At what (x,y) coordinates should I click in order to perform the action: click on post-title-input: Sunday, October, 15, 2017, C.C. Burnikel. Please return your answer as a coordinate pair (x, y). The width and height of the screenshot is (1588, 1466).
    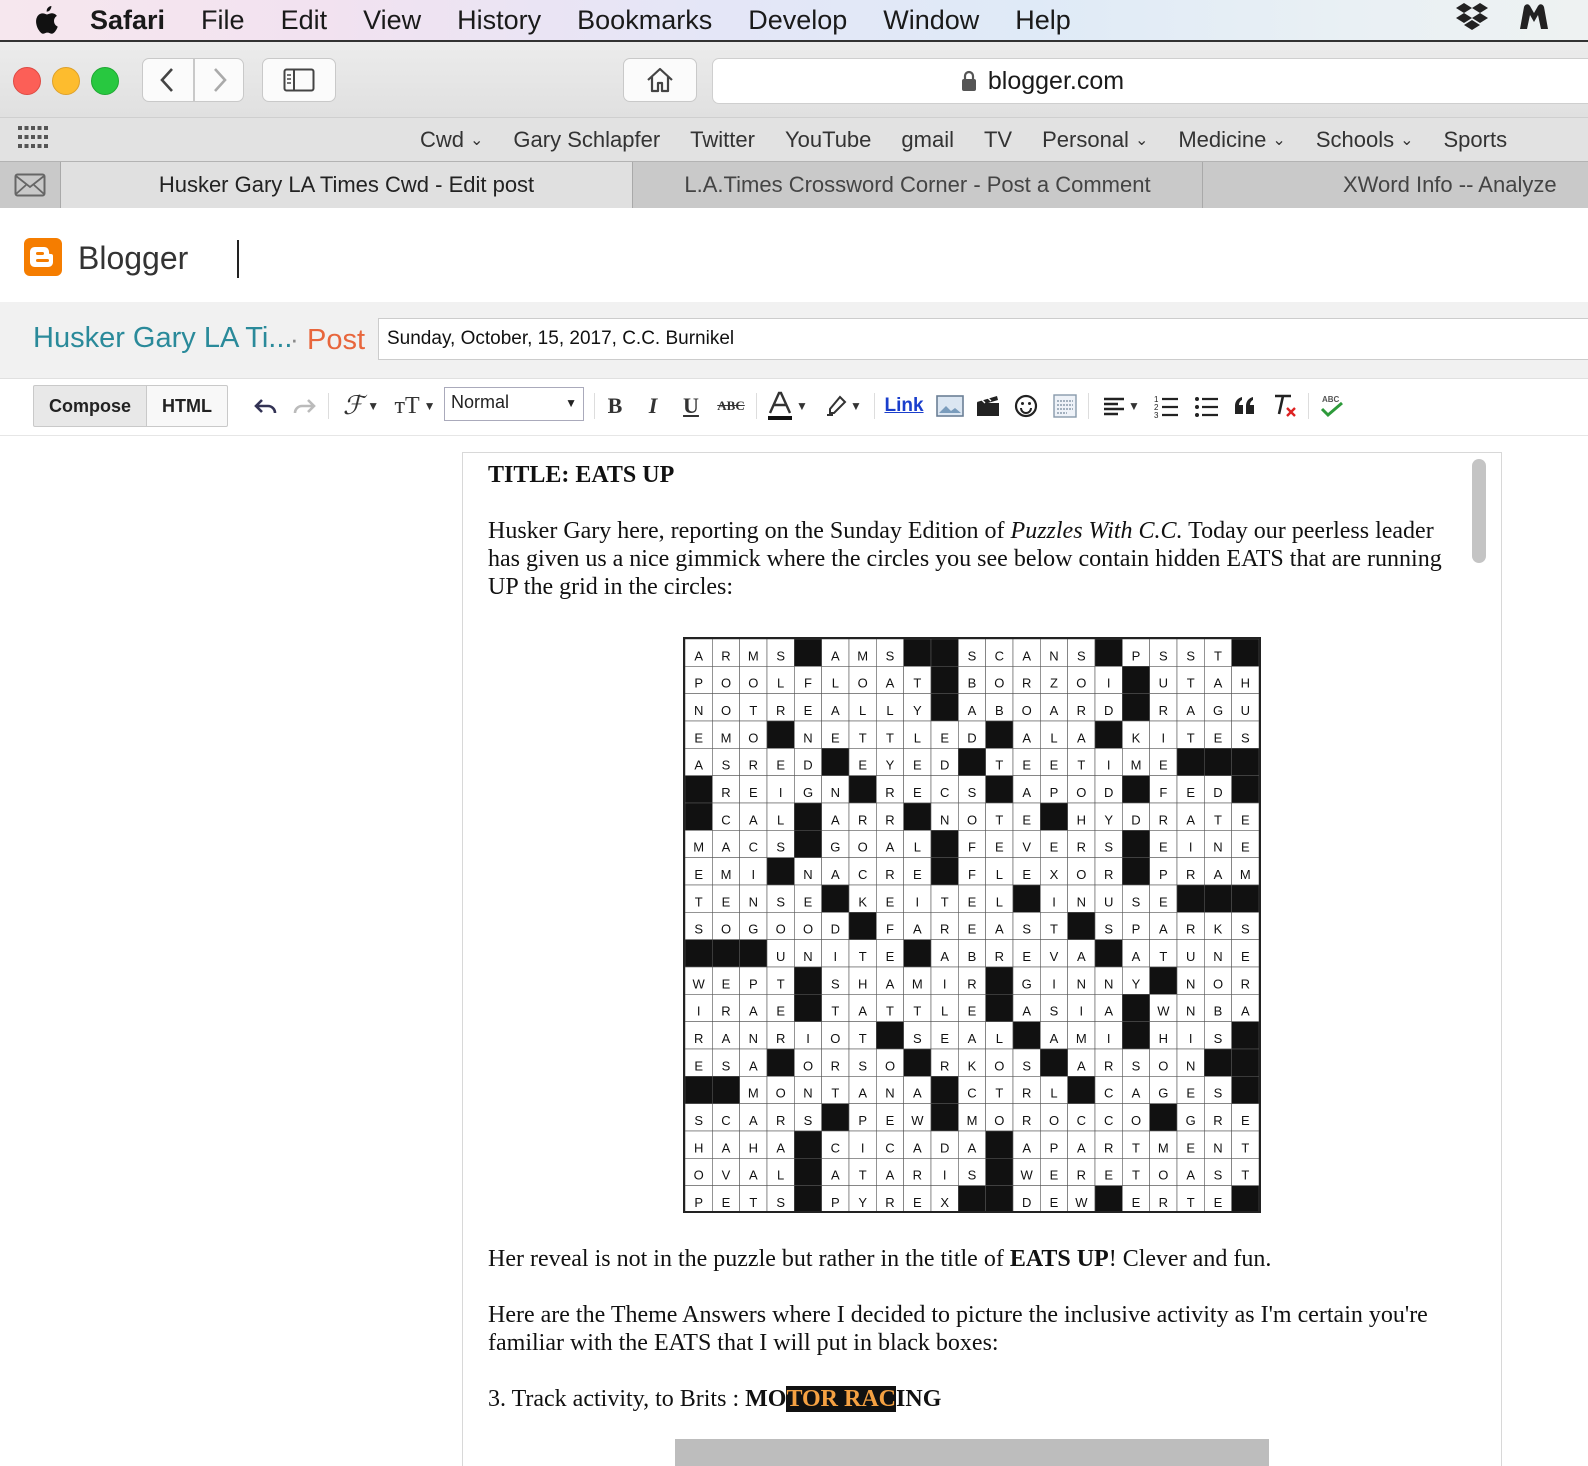
    Looking at the image, I should click on (983, 339).